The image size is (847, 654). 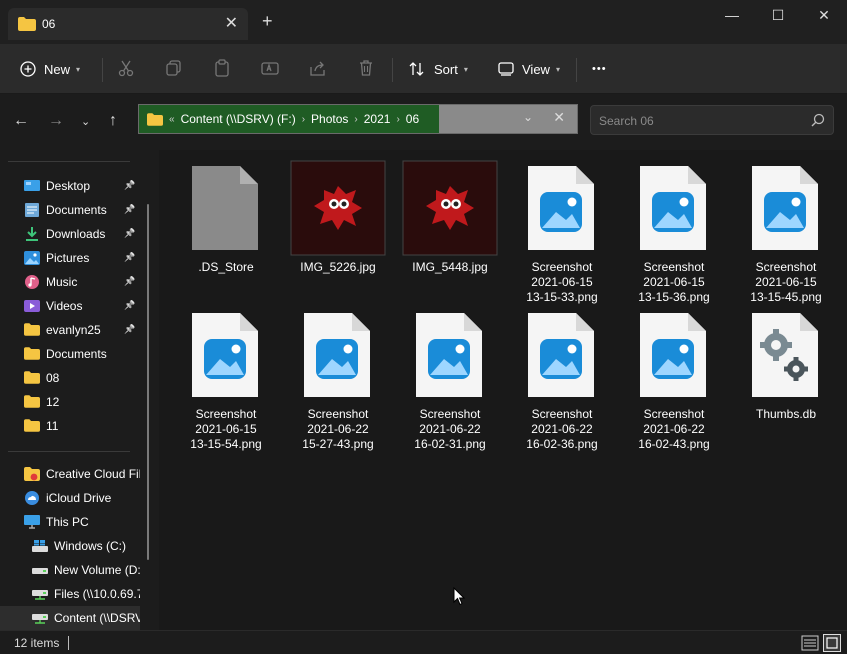 I want to click on up-arrow-icon: ↑, so click(x=113, y=121).